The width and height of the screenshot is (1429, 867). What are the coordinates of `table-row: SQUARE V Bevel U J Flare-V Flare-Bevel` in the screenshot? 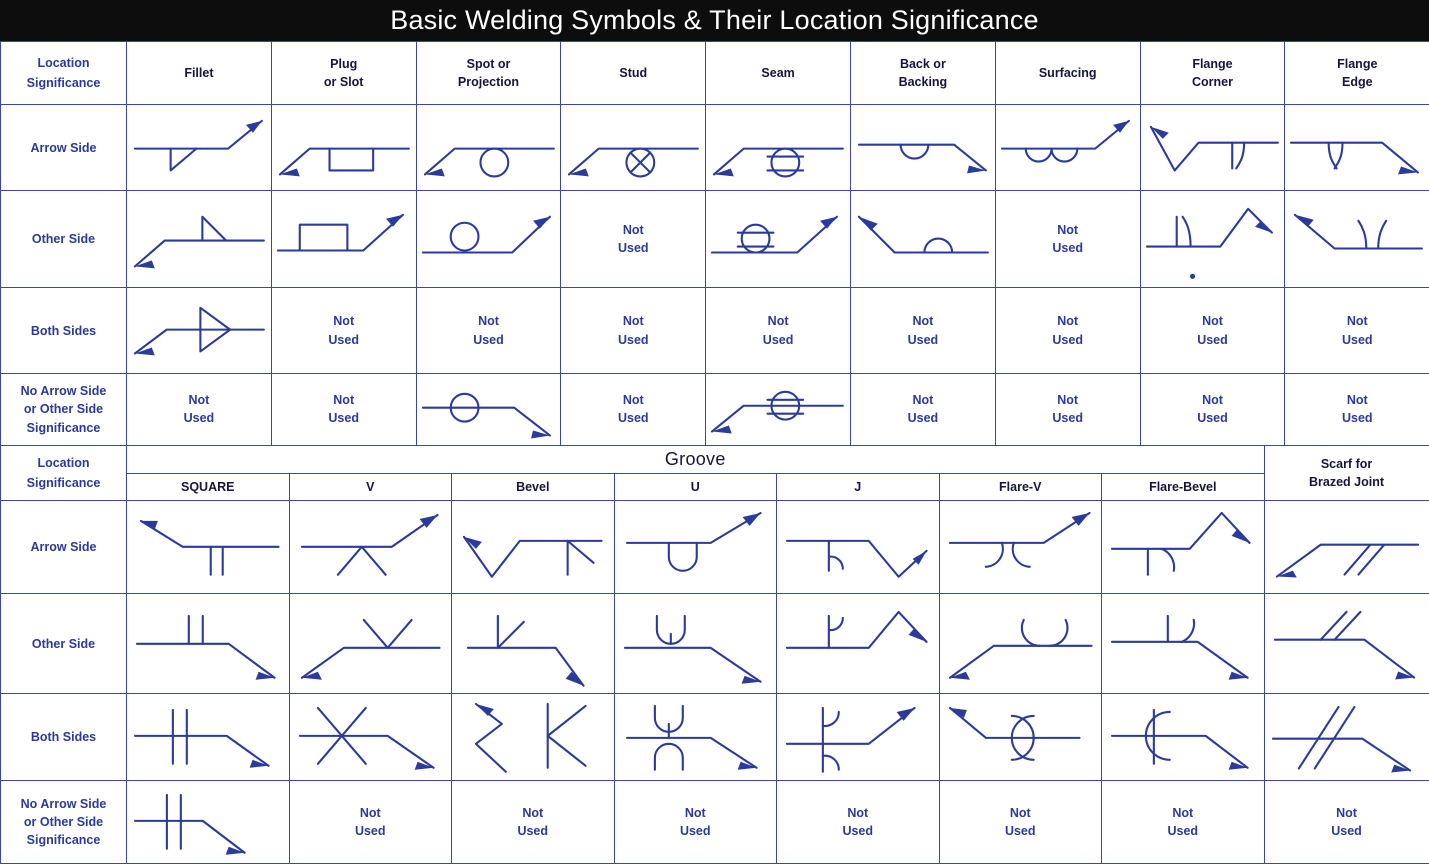 It's located at (715, 487).